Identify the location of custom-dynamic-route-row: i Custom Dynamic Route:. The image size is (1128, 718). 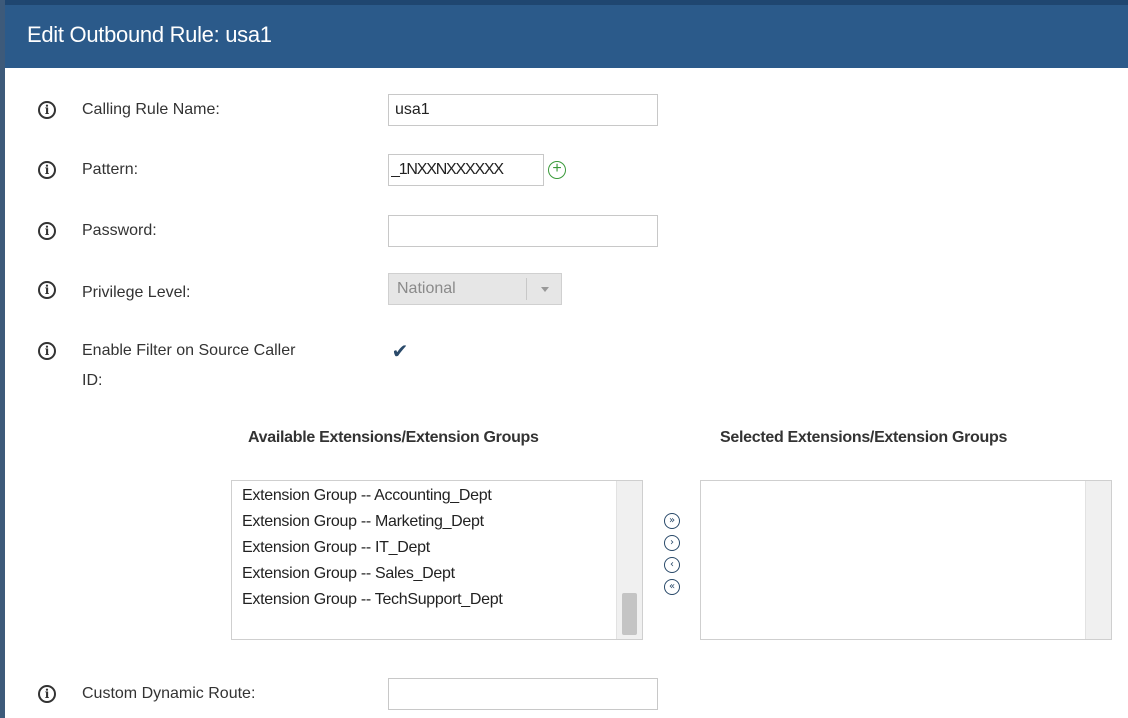
(564, 694).